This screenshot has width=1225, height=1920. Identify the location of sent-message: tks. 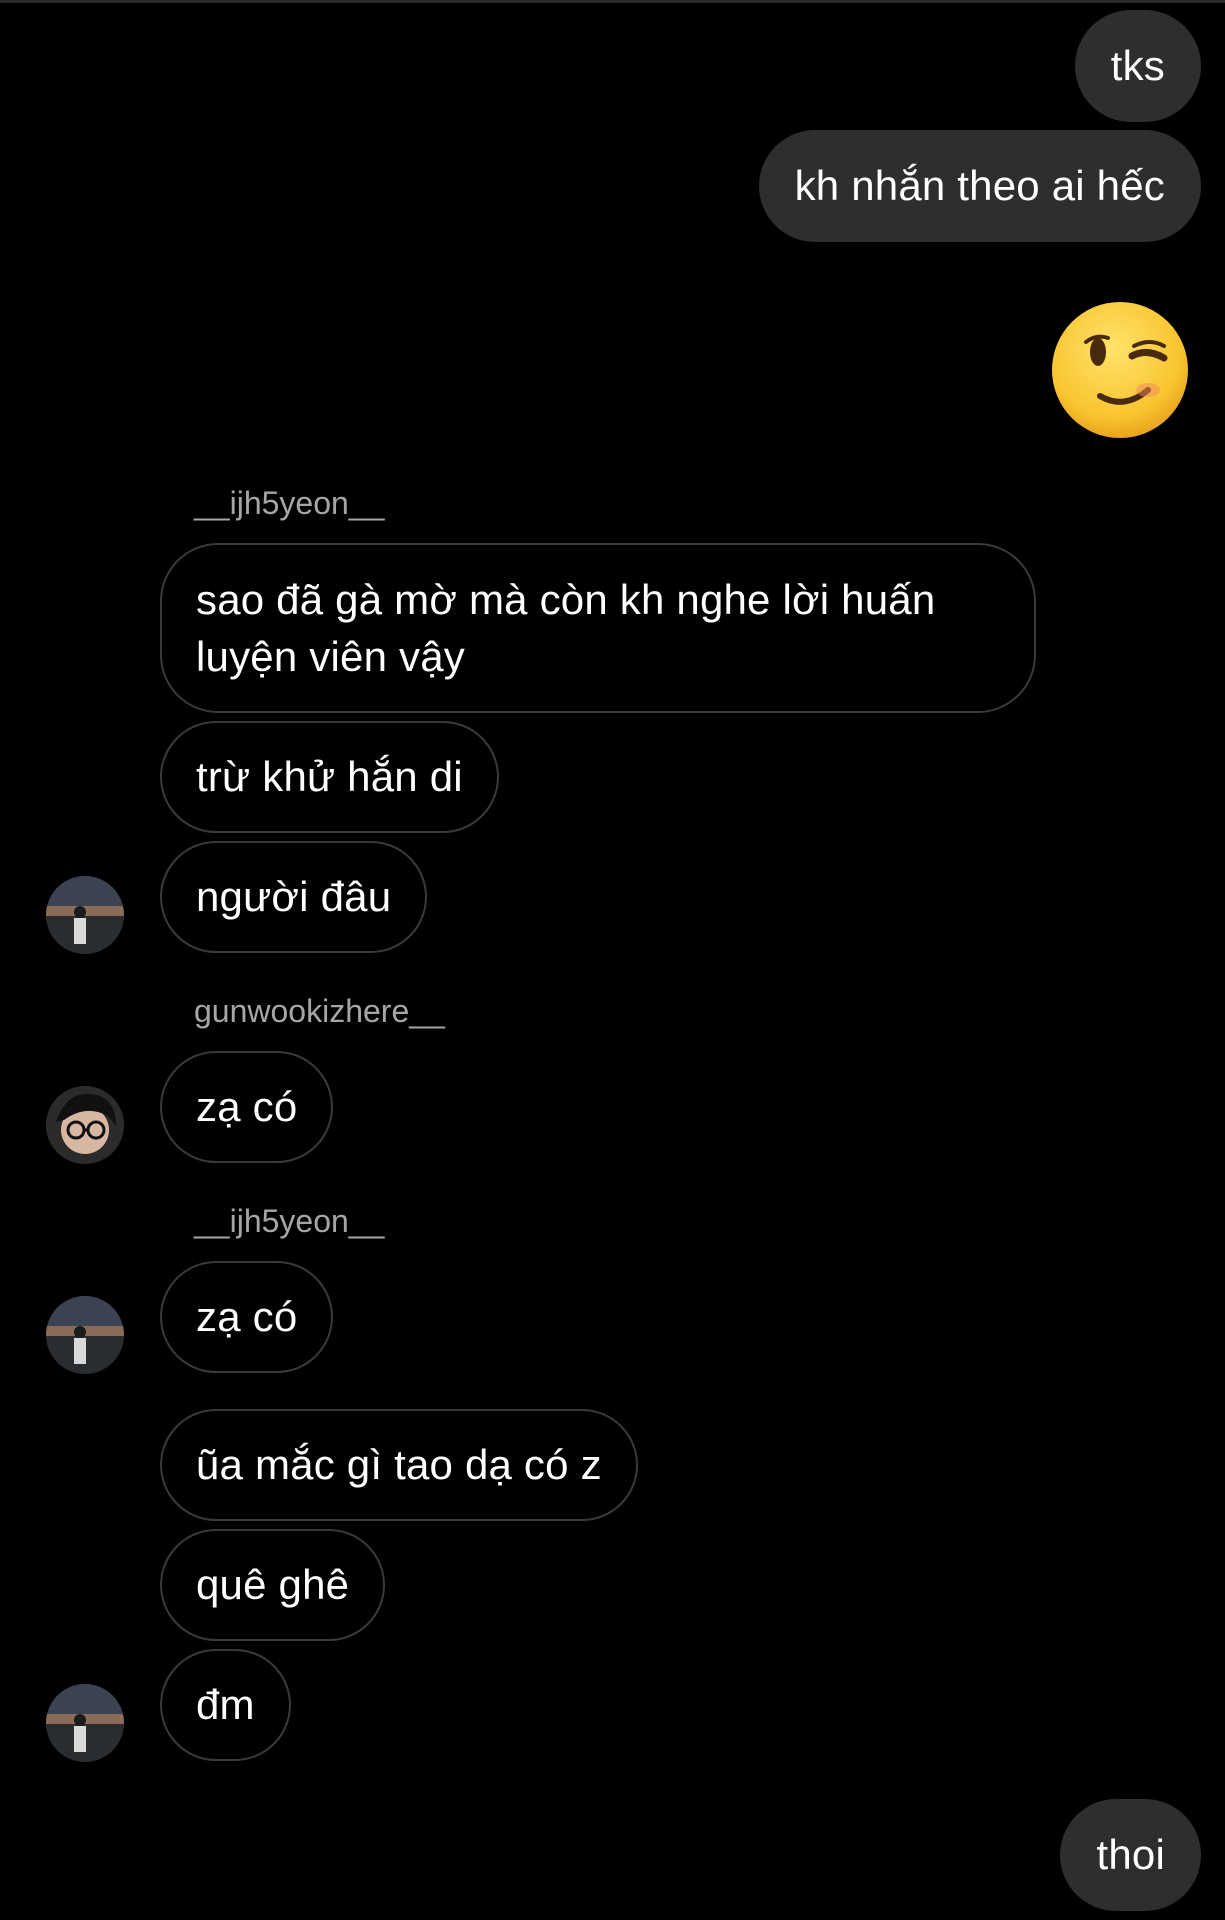
(1137, 66).